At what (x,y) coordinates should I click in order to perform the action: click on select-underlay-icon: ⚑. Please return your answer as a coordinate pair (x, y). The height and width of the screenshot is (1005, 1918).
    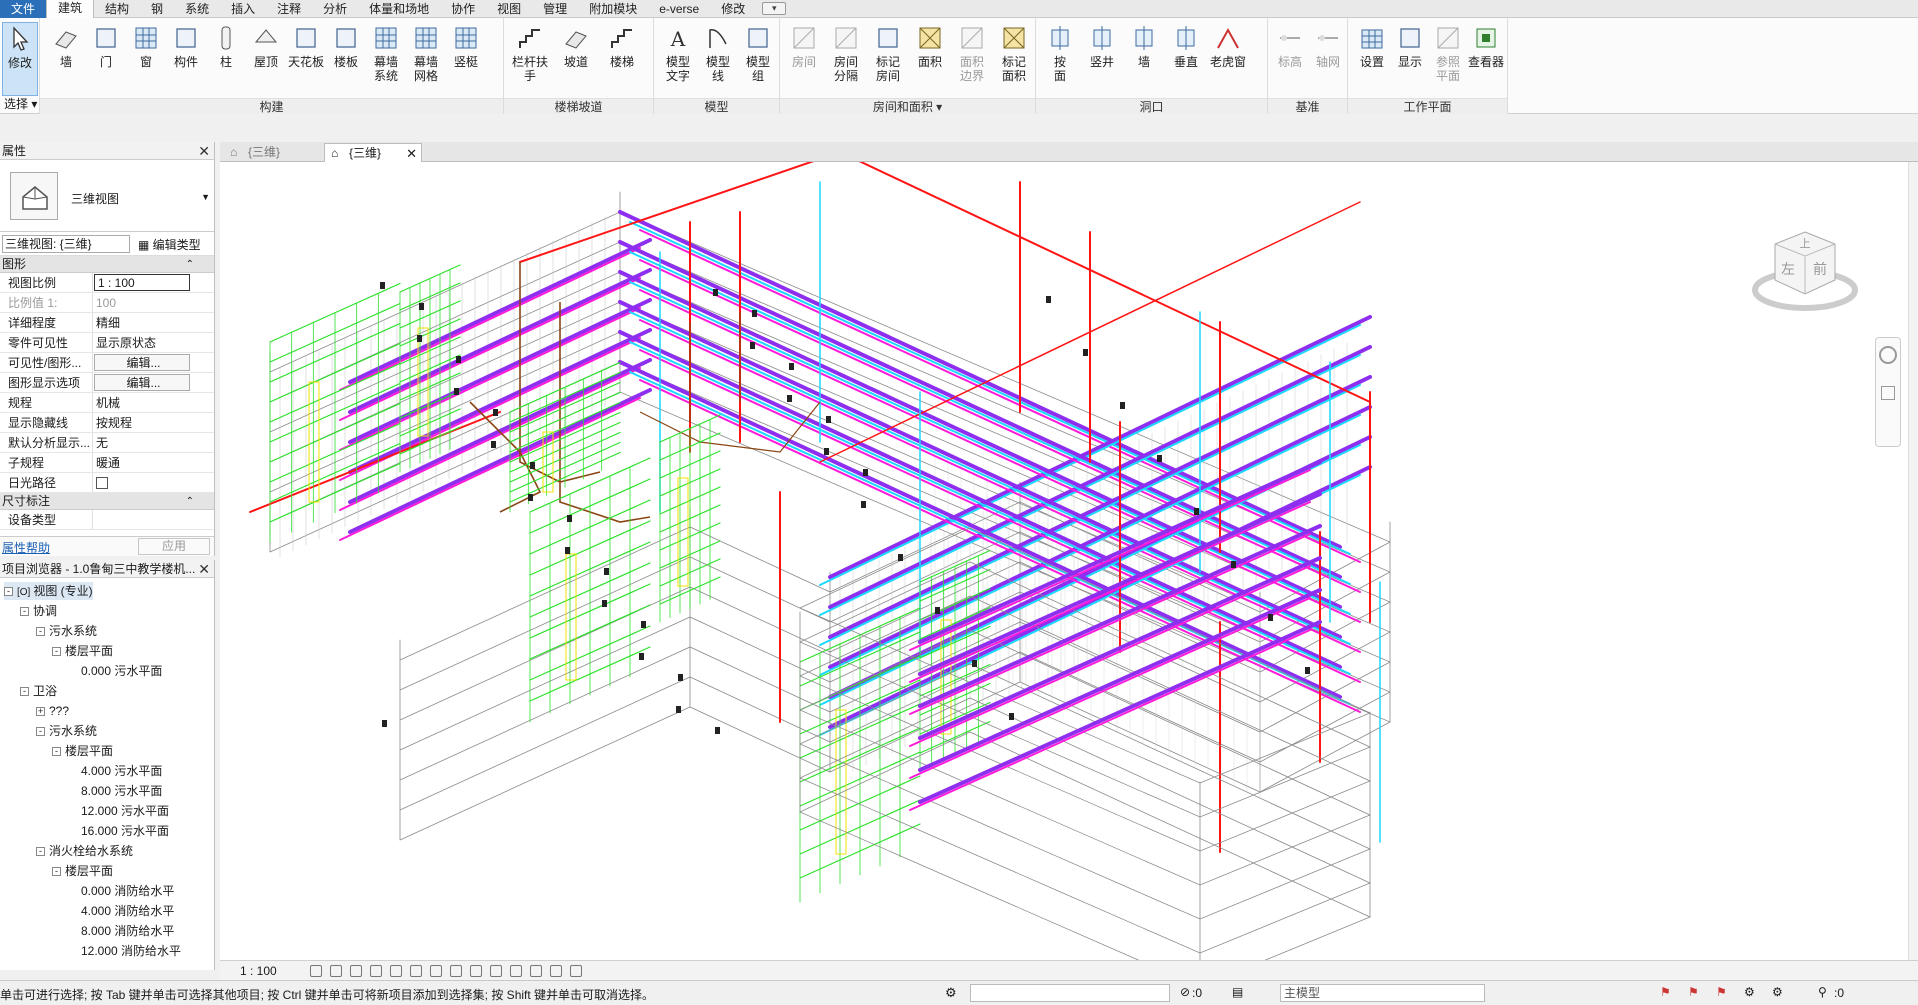
    Looking at the image, I should click on (1693, 992).